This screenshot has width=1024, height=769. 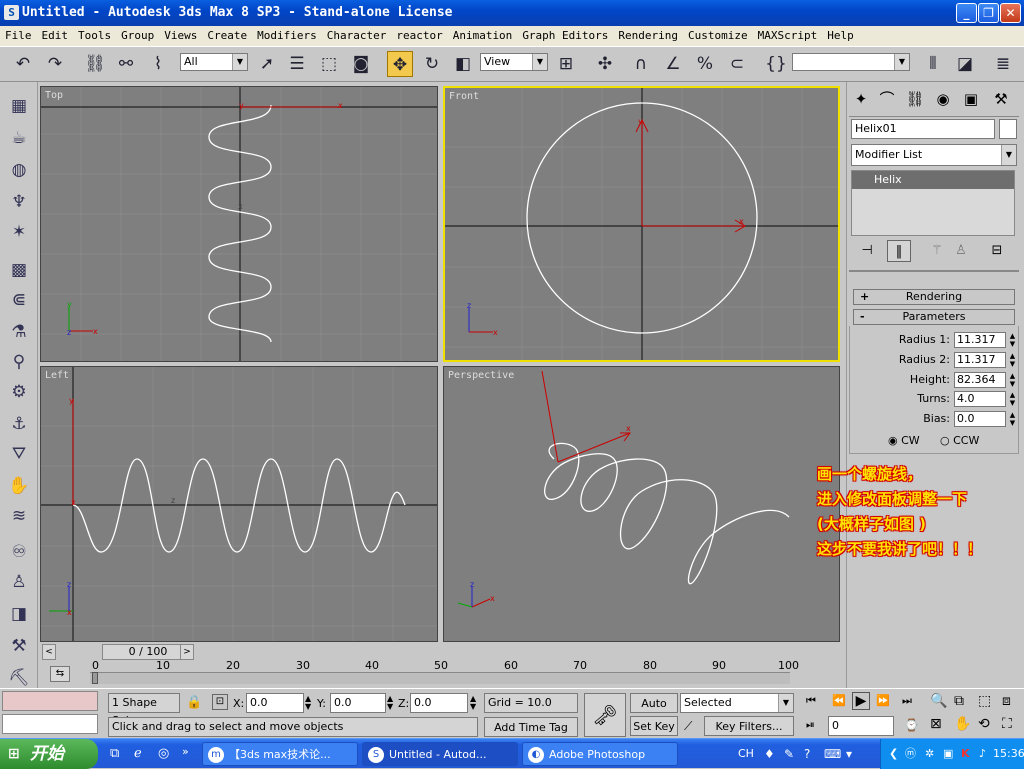 I want to click on radius1-field: 11.317, so click(x=980, y=340).